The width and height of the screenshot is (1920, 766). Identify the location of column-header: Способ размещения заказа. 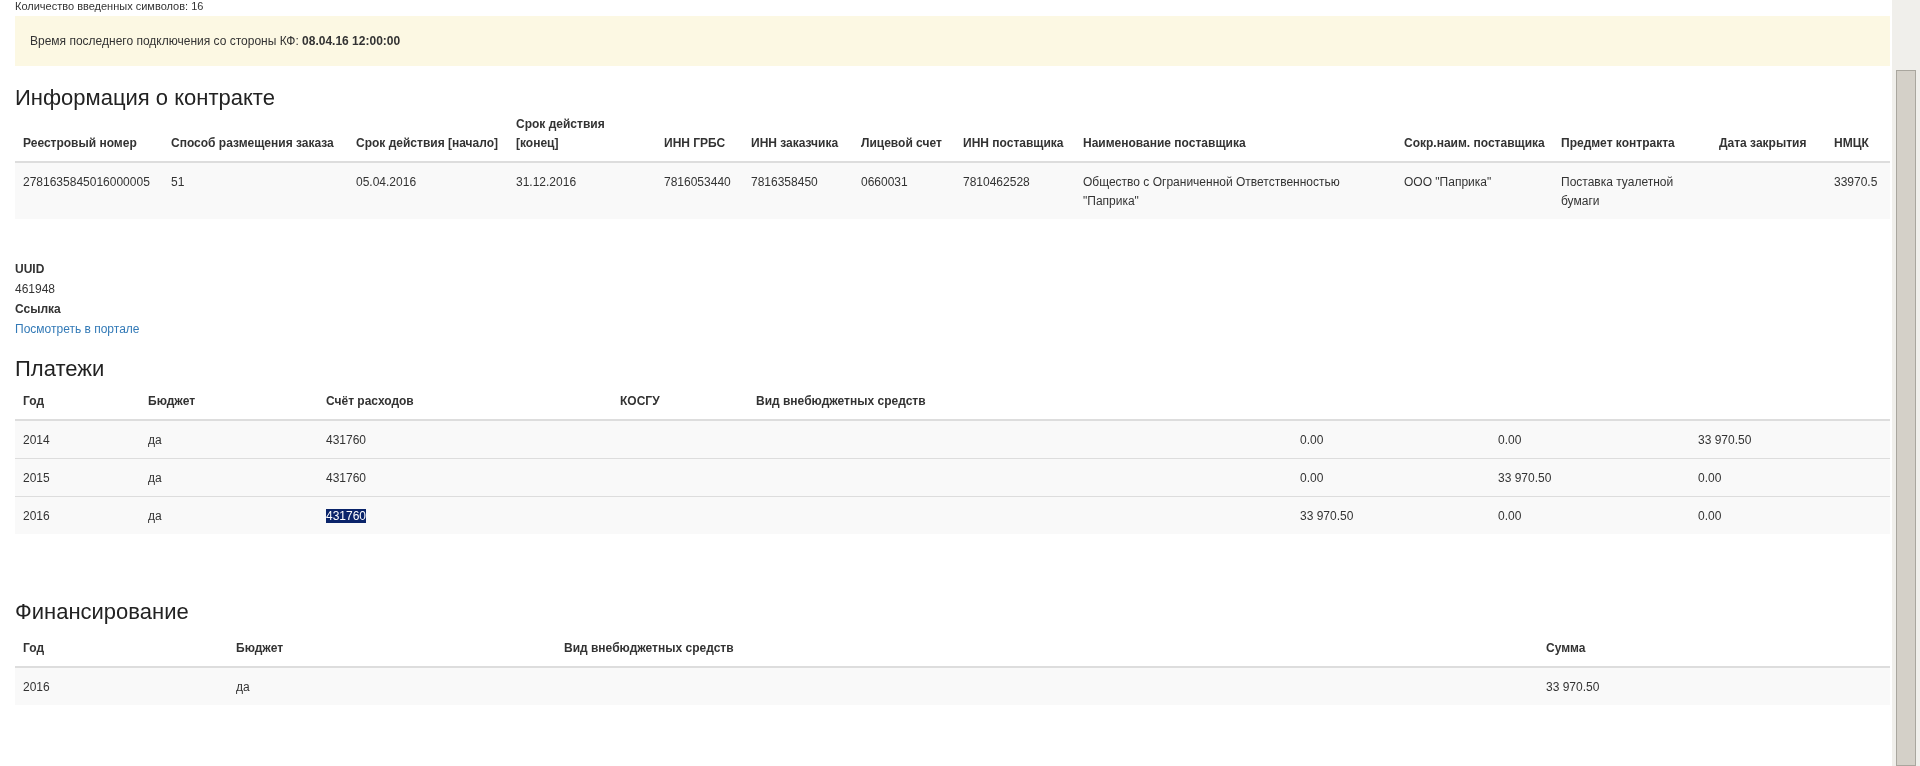
(252, 143).